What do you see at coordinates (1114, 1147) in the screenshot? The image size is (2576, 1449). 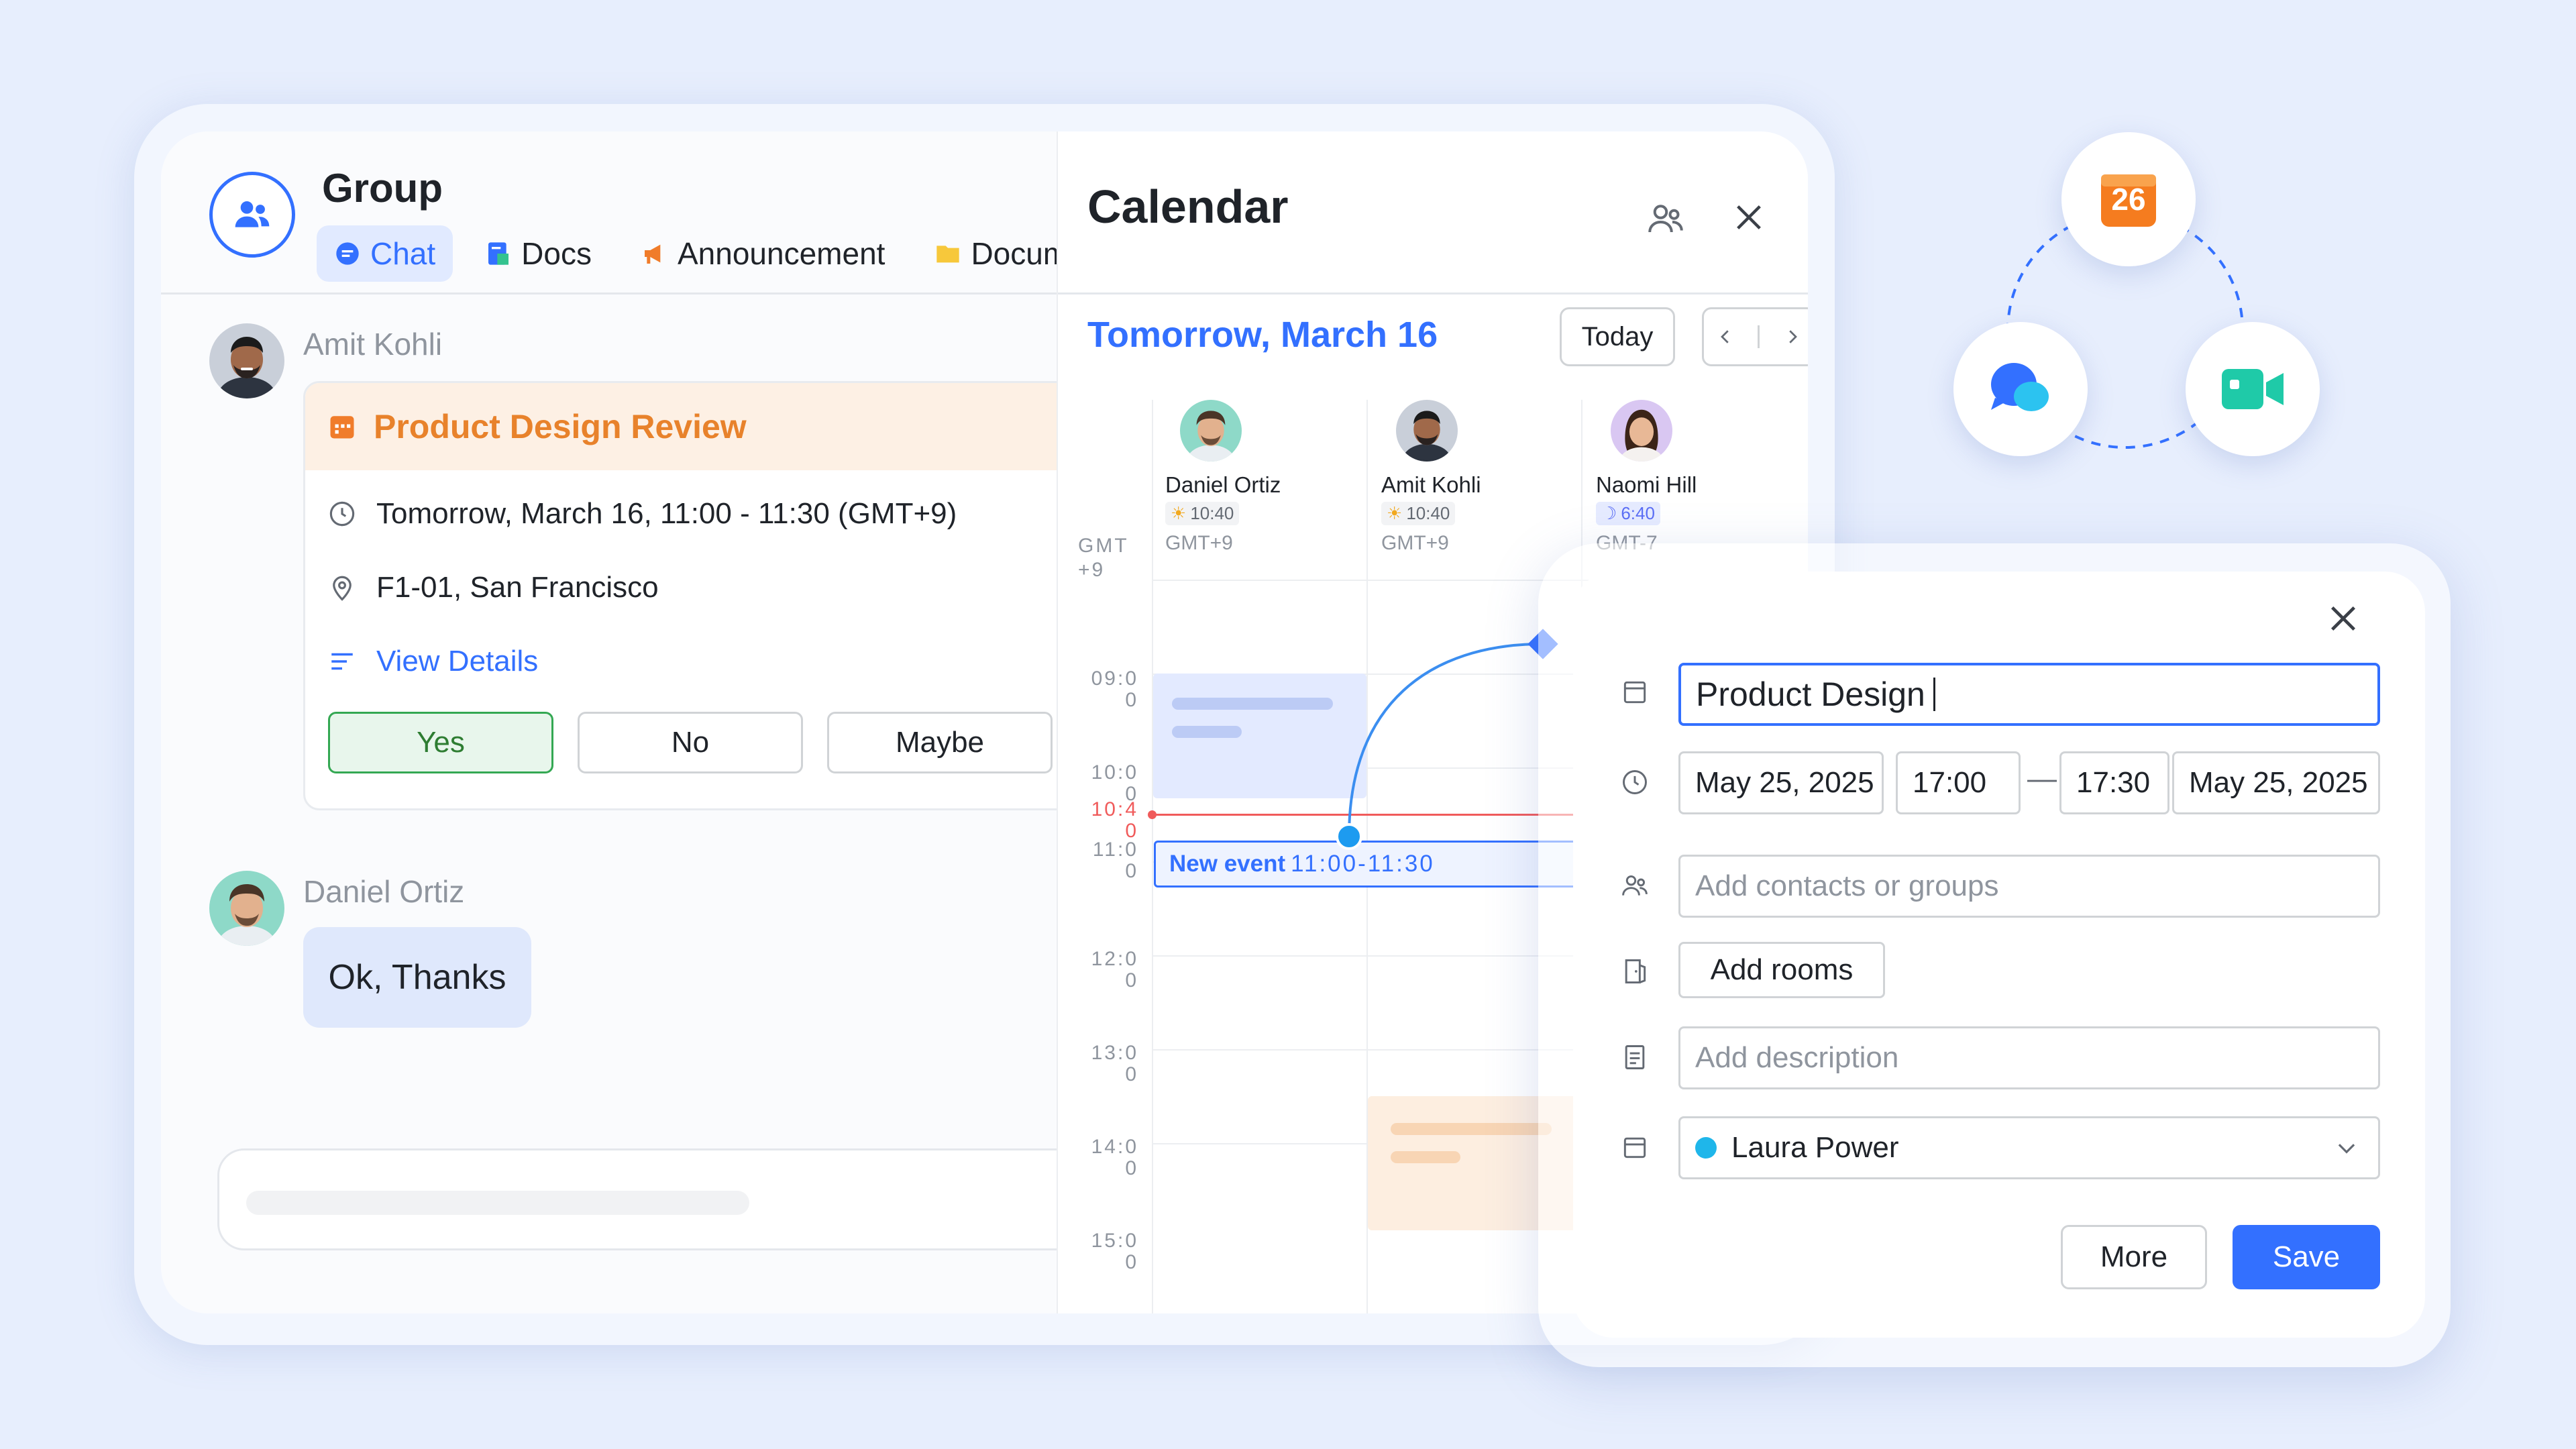 I see `hour-label-line: 14:0` at bounding box center [1114, 1147].